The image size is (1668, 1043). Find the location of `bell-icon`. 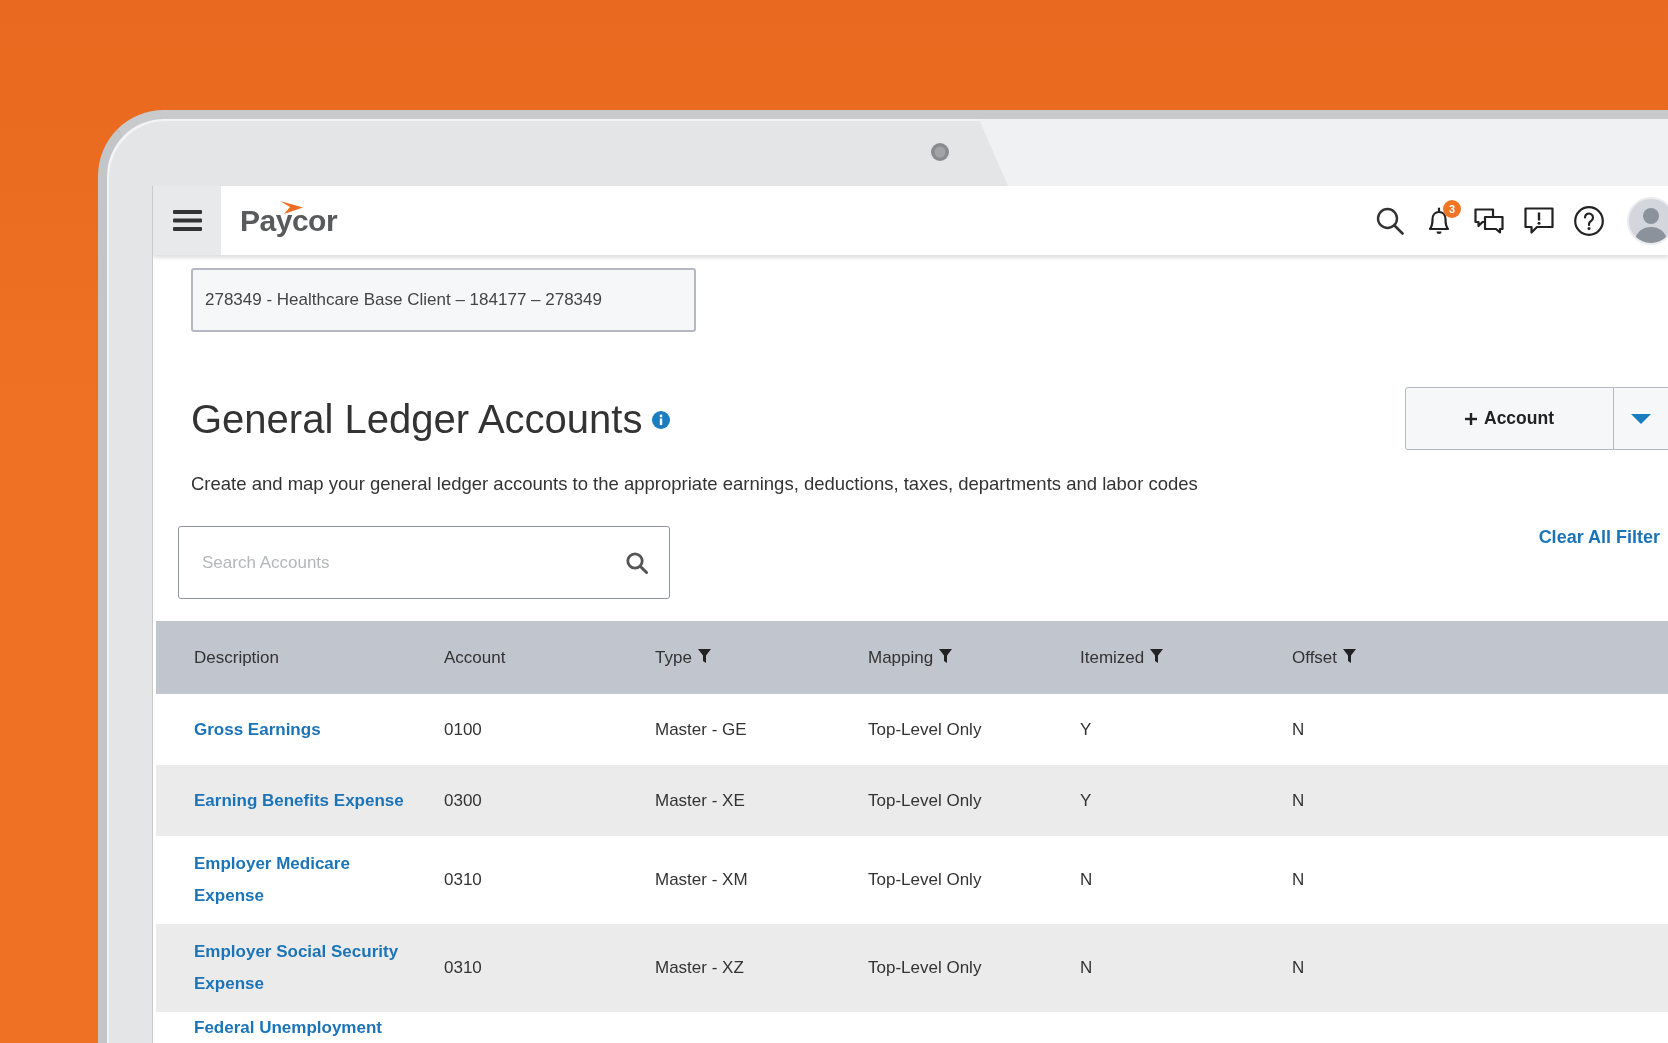

bell-icon is located at coordinates (1439, 220).